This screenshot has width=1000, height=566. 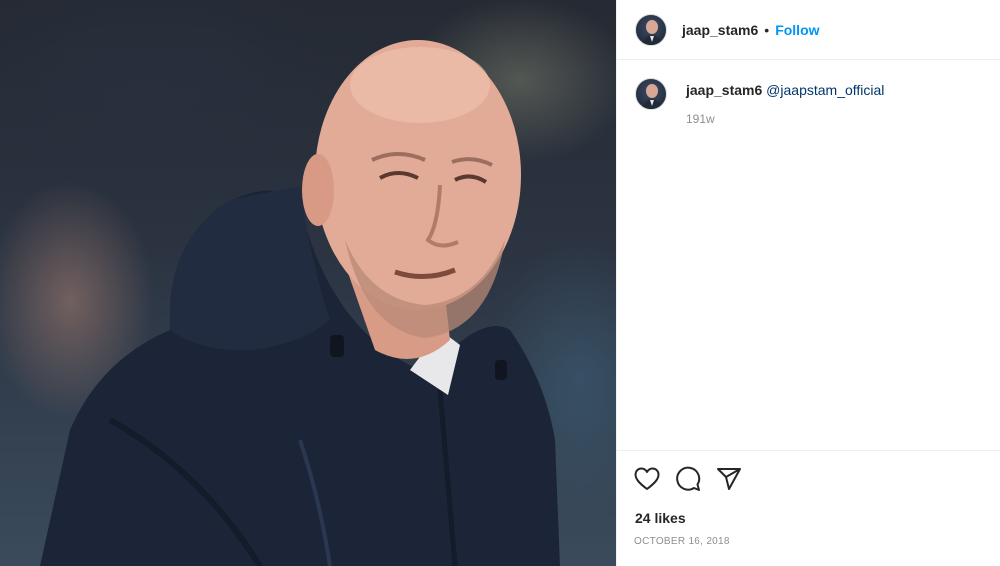 I want to click on share-button, so click(x=729, y=479).